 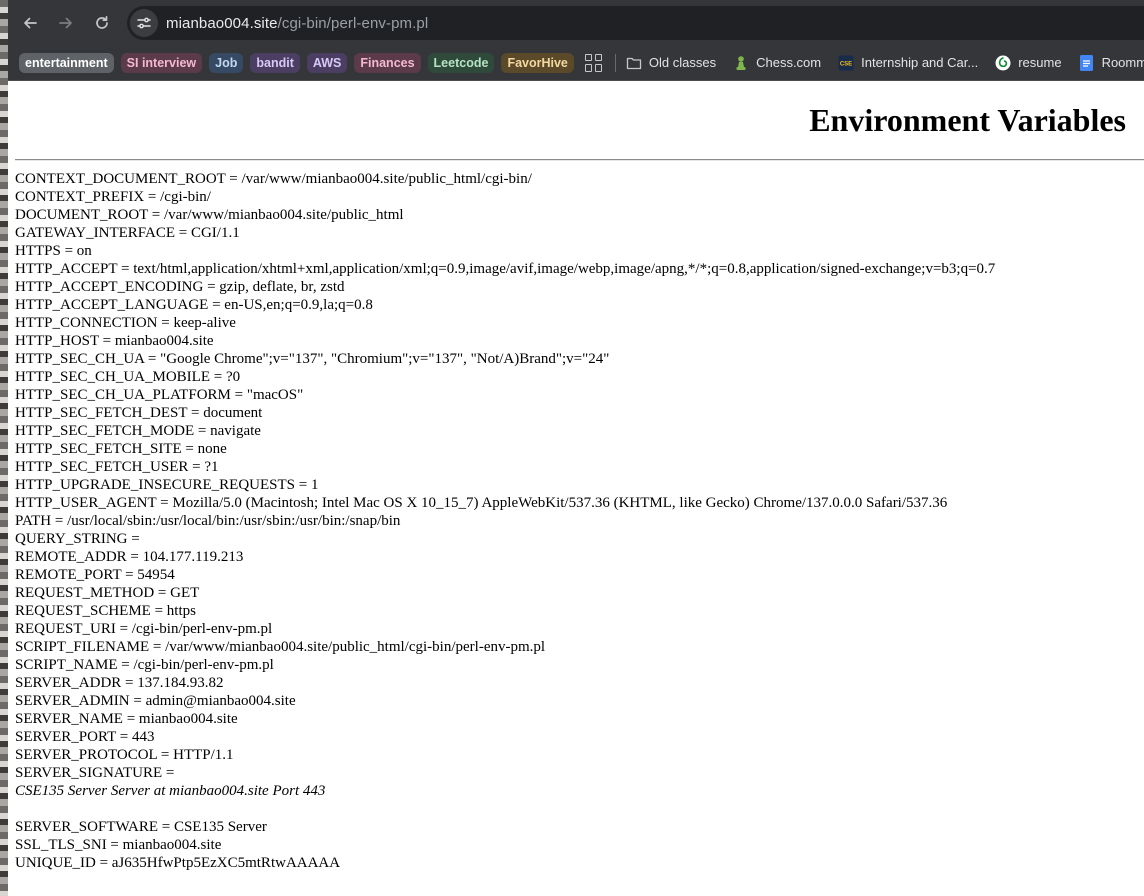 I want to click on cse-logo-icon: CSE, so click(x=846, y=63).